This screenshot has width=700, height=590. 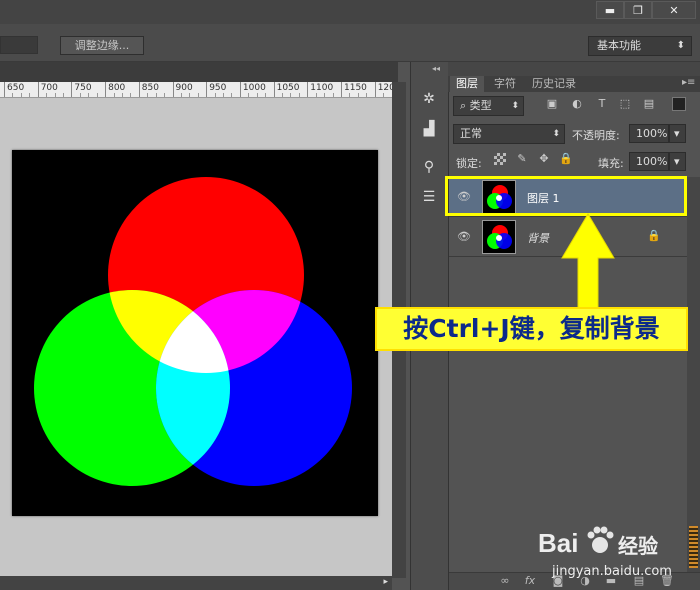 I want to click on ruler-label: 950, so click(x=218, y=88).